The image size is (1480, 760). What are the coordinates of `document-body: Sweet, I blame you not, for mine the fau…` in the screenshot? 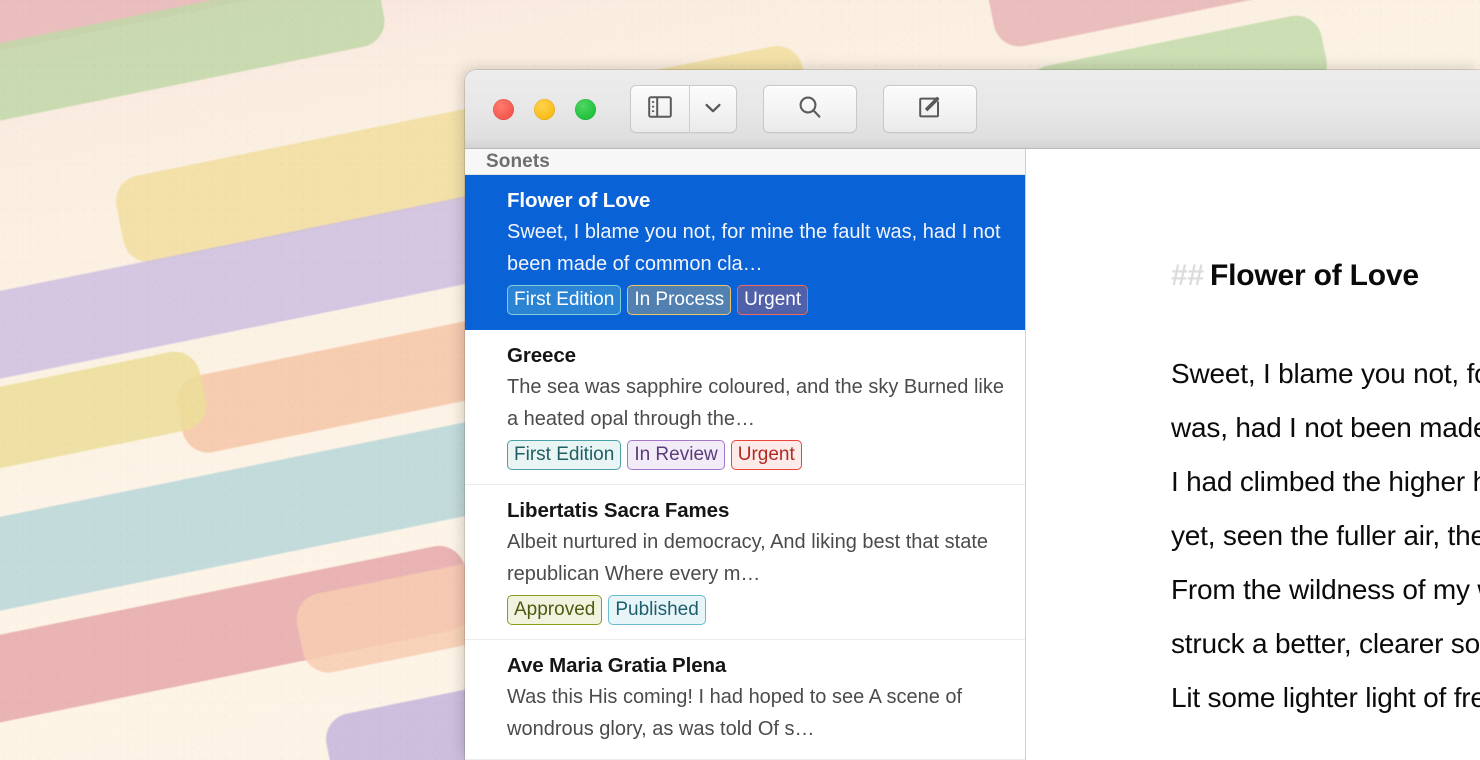 It's located at (1325, 536).